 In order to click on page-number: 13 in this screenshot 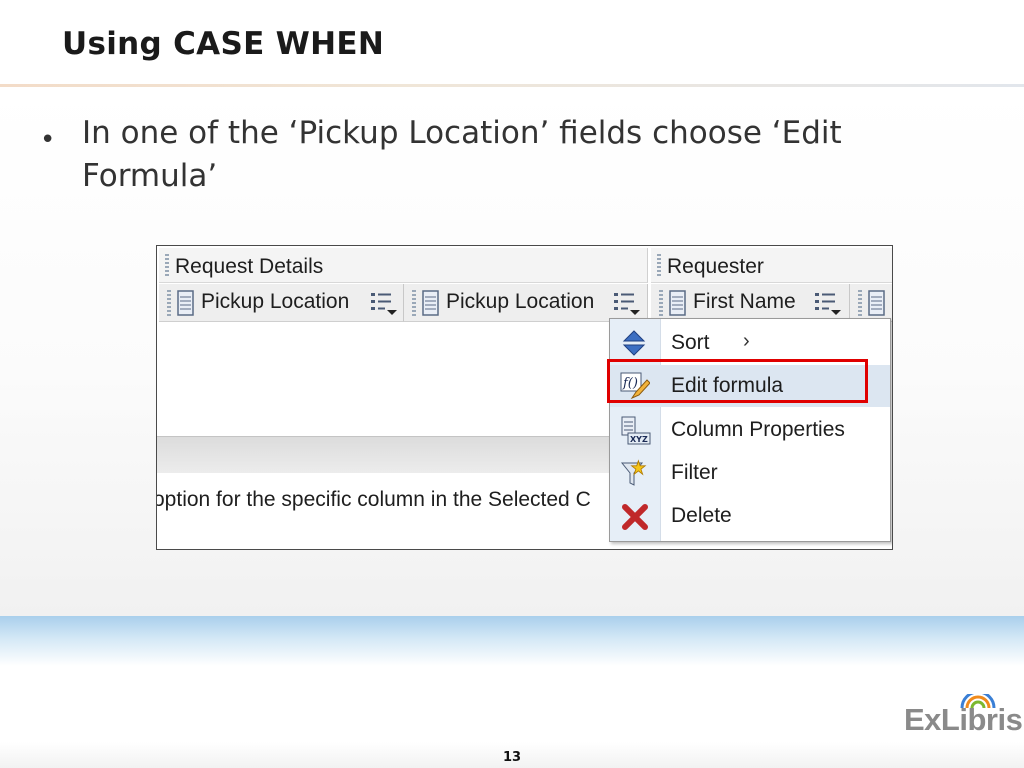, I will do `click(512, 757)`.